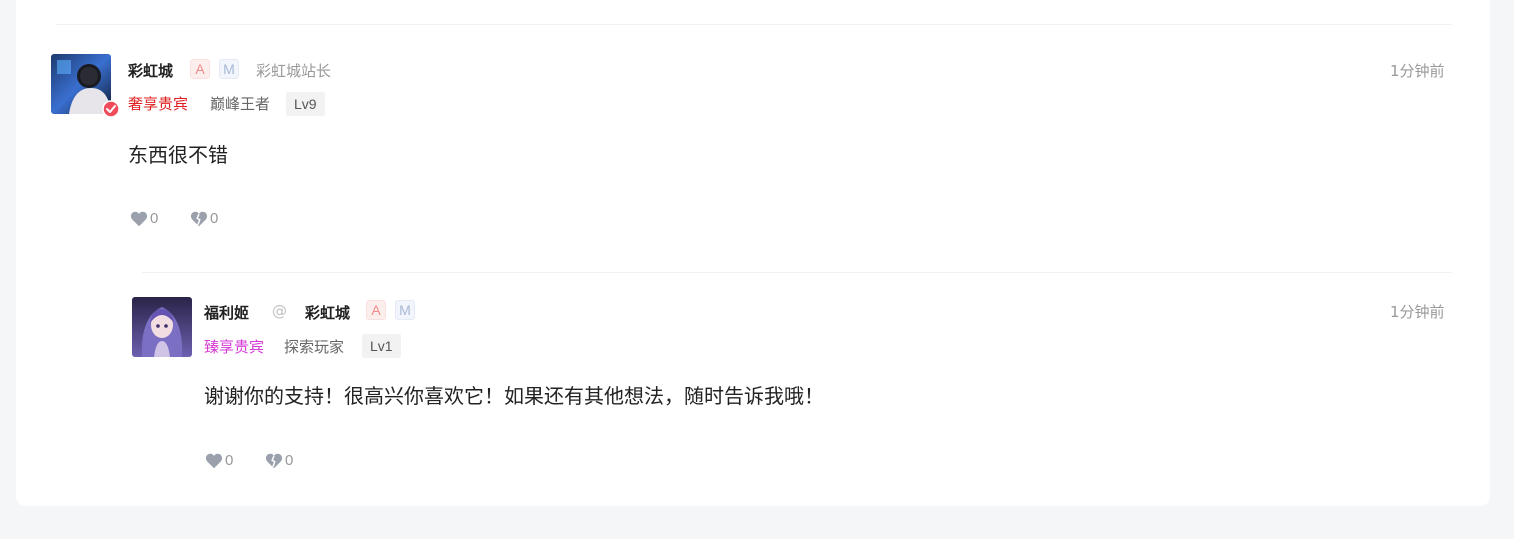 Image resolution: width=1514 pixels, height=539 pixels. What do you see at coordinates (381, 346) in the screenshot?
I see `level-badge: Lv1` at bounding box center [381, 346].